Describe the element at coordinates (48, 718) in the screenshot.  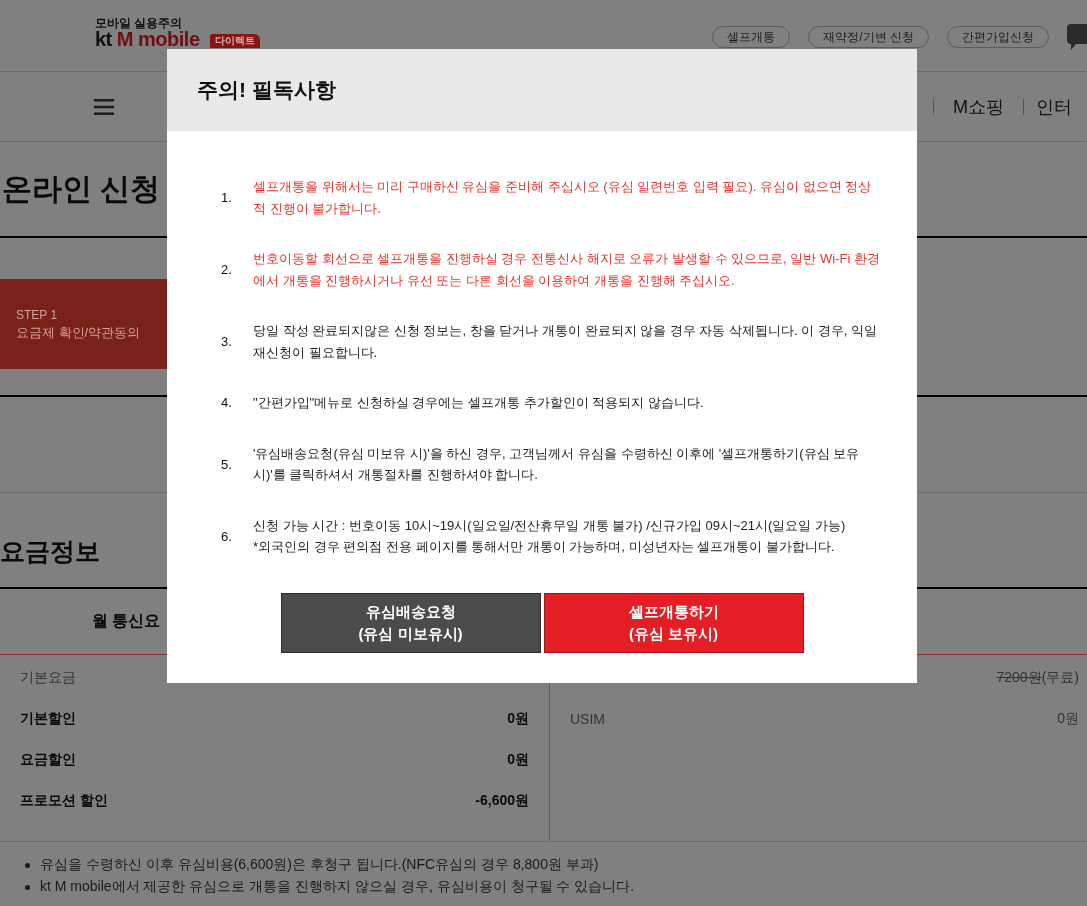
I see `fee-label: 기본할인` at that location.